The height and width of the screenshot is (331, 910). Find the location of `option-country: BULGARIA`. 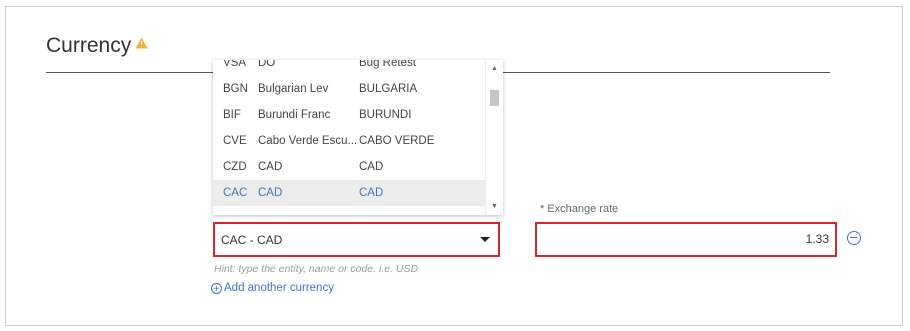

option-country: BULGARIA is located at coordinates (388, 89).